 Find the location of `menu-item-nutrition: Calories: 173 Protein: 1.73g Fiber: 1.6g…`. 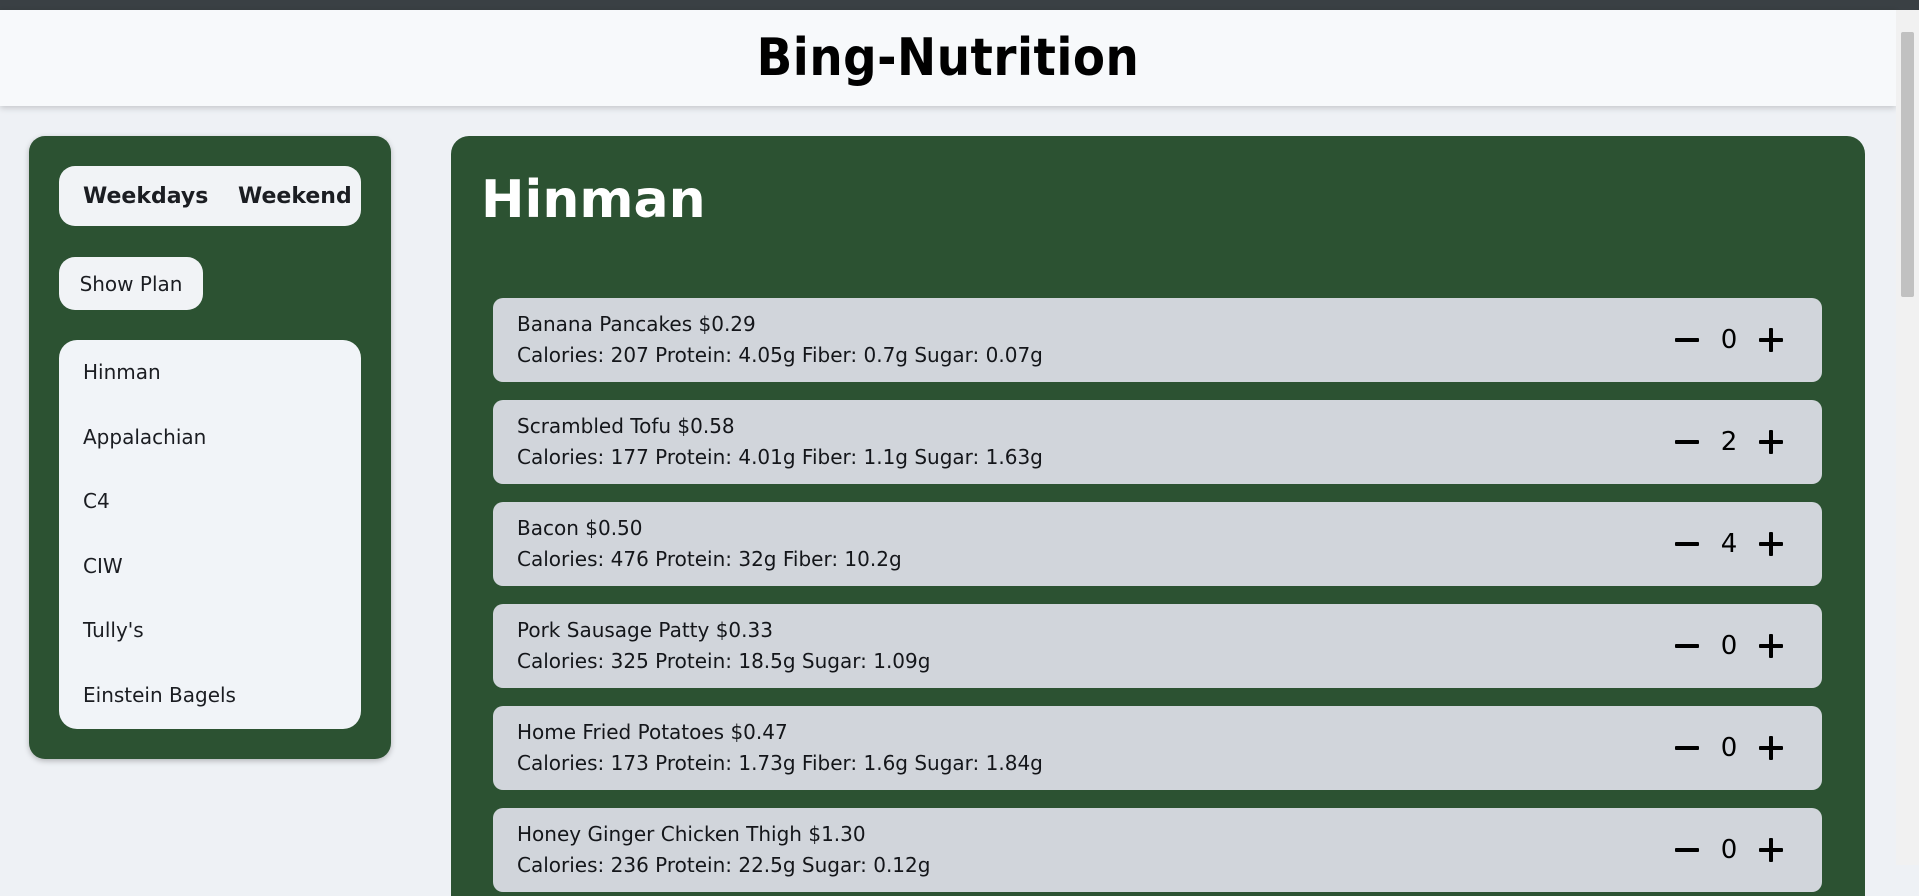

menu-item-nutrition: Calories: 173 Protein: 1.73g Fiber: 1.6g… is located at coordinates (780, 763).